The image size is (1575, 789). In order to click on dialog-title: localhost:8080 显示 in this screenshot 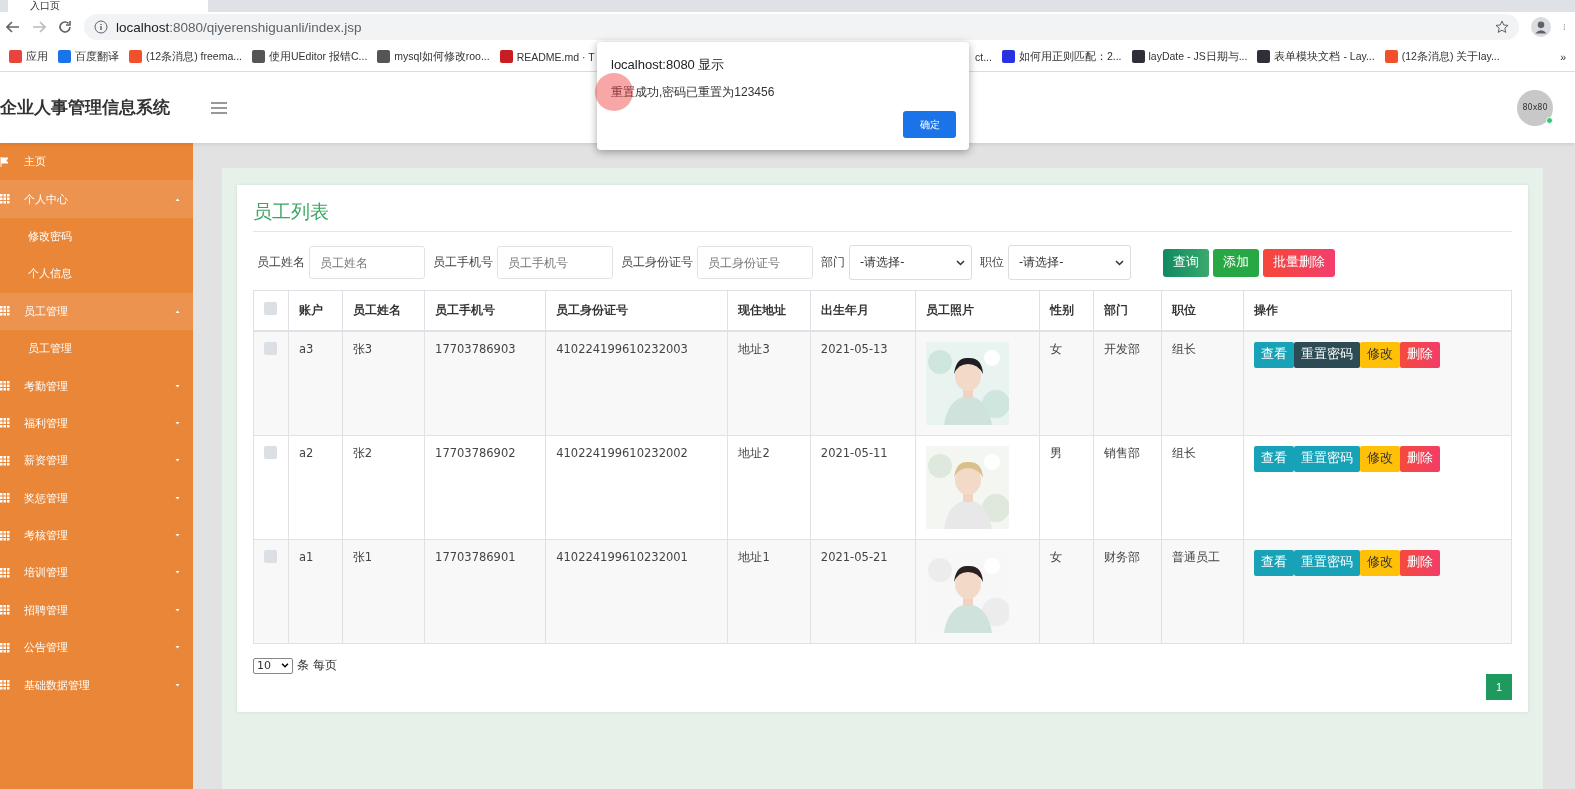, I will do `click(668, 65)`.